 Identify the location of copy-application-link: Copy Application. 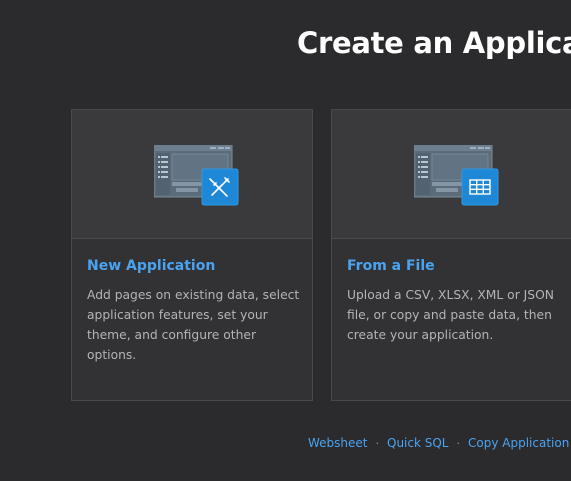
(518, 443).